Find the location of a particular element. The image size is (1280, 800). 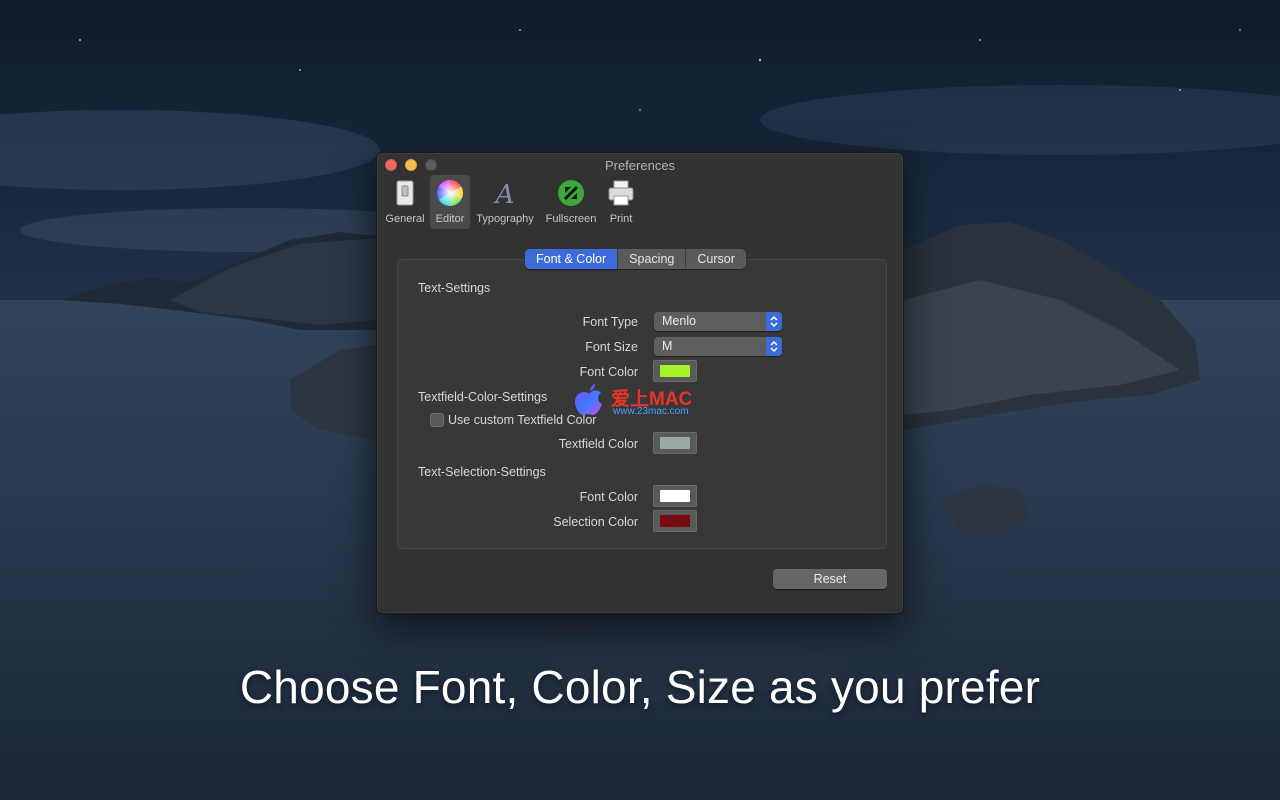

use-custom-textfield-color-checkbox is located at coordinates (437, 420).